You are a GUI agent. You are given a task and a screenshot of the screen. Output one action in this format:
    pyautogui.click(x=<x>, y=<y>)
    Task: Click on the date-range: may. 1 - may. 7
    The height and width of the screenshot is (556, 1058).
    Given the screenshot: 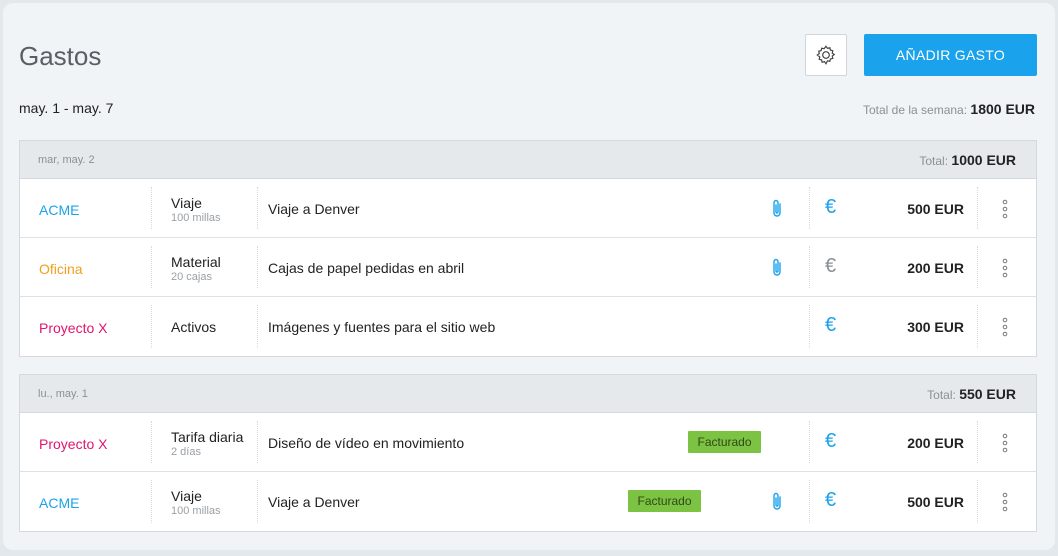 What is the action you would take?
    pyautogui.click(x=66, y=108)
    